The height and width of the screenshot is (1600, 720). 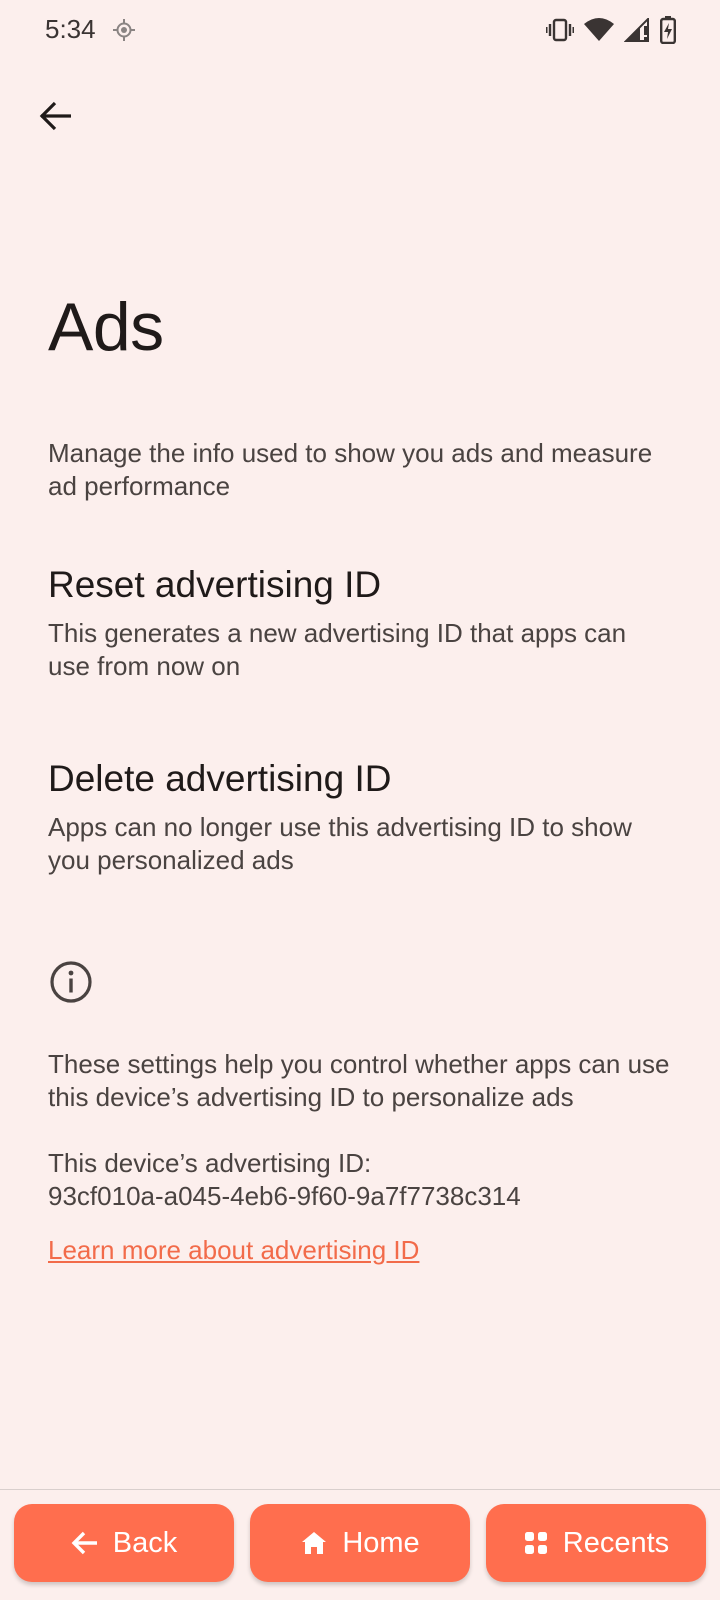 What do you see at coordinates (145, 1542) in the screenshot?
I see `nav-back-label: Back` at bounding box center [145, 1542].